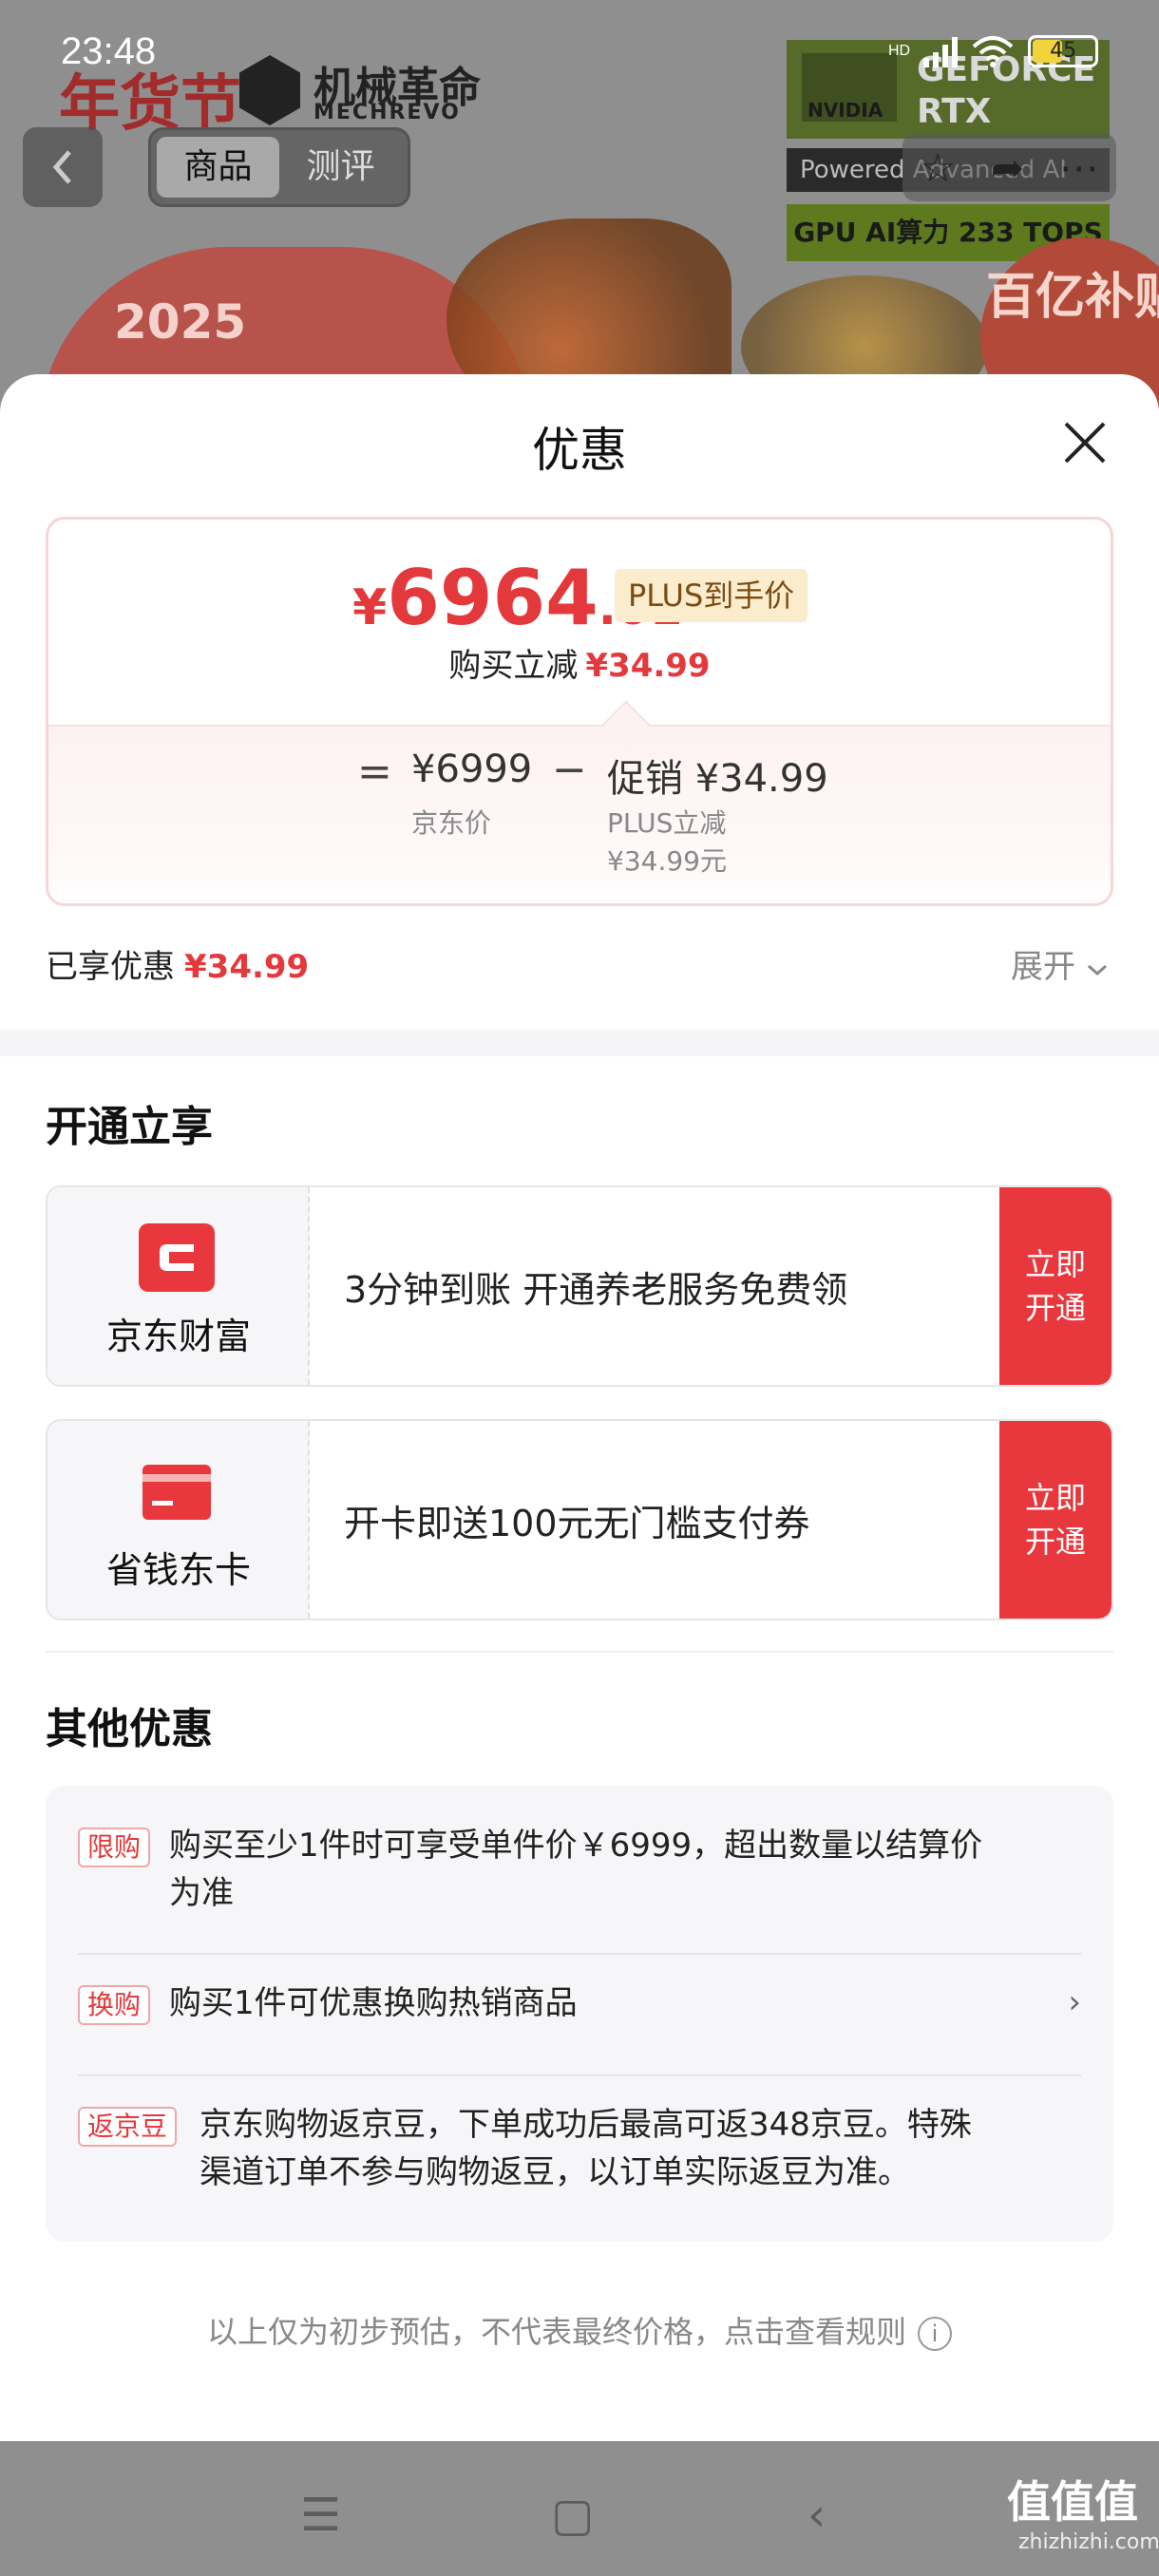  Describe the element at coordinates (586, 2125) in the screenshot. I see `jd-beans-text-line1: 京东购物返京豆，下单成功后最高可返348京豆。特殊` at that location.